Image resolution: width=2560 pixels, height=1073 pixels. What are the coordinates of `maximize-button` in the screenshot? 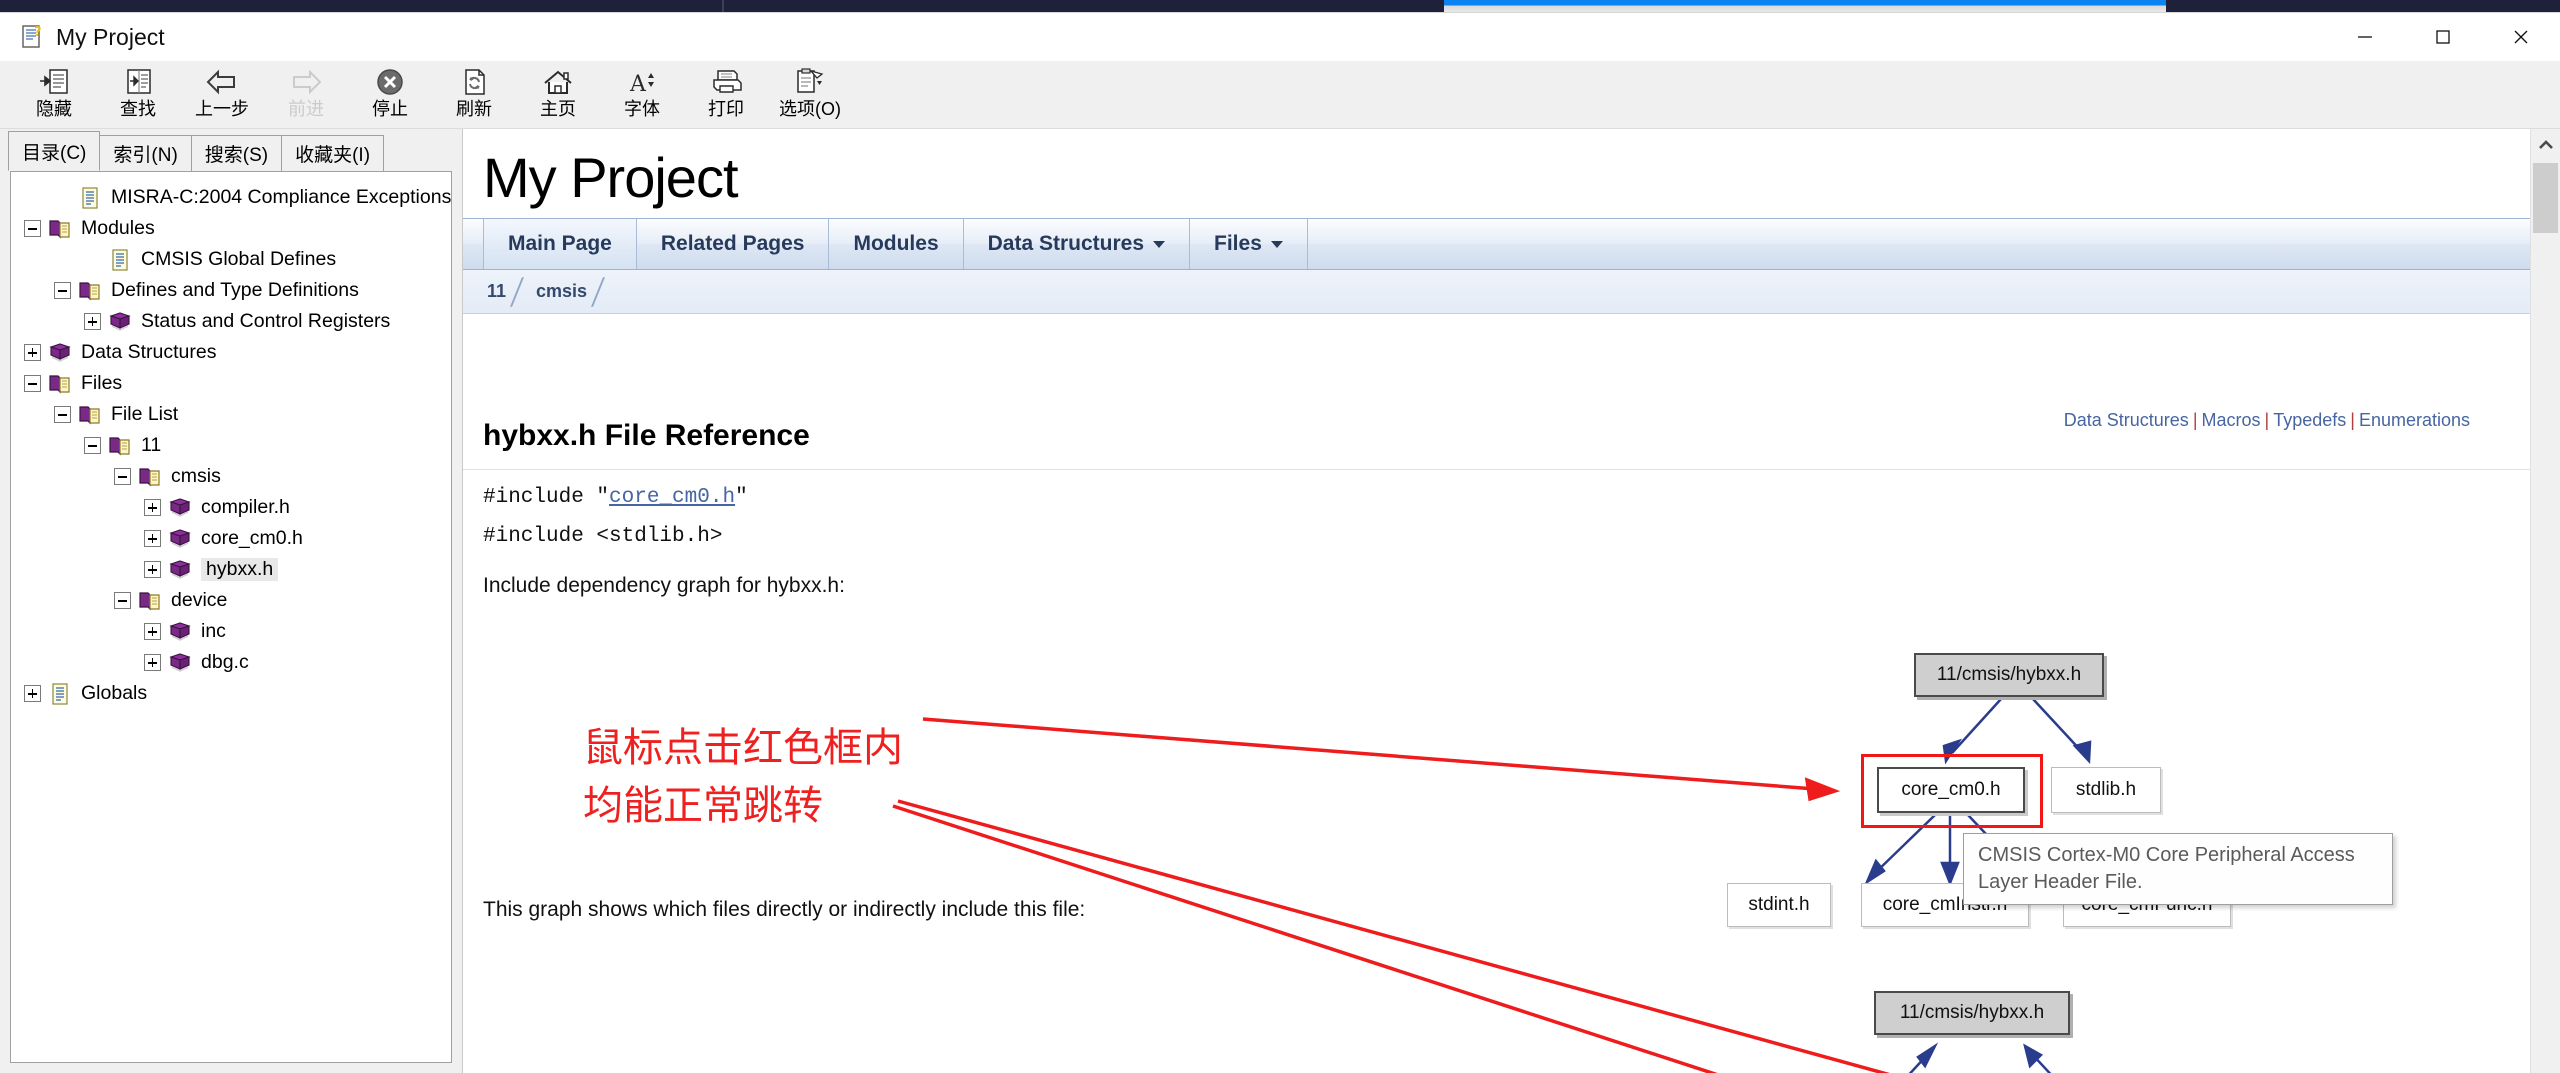 It's located at (2443, 37).